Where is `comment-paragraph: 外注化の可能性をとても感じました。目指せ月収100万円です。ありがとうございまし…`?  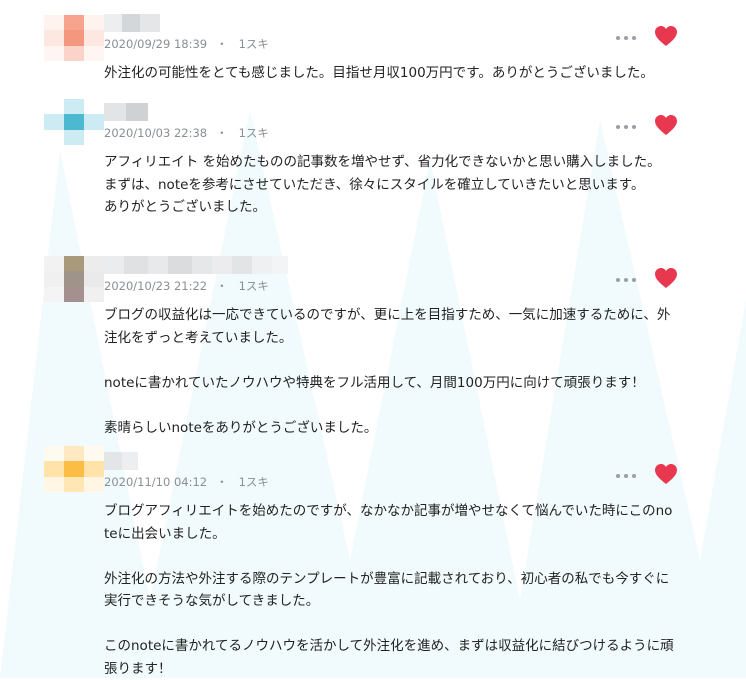 comment-paragraph: 外注化の可能性をとても感じました。目指せ月収100万円です。ありがとうございまし… is located at coordinates (379, 73).